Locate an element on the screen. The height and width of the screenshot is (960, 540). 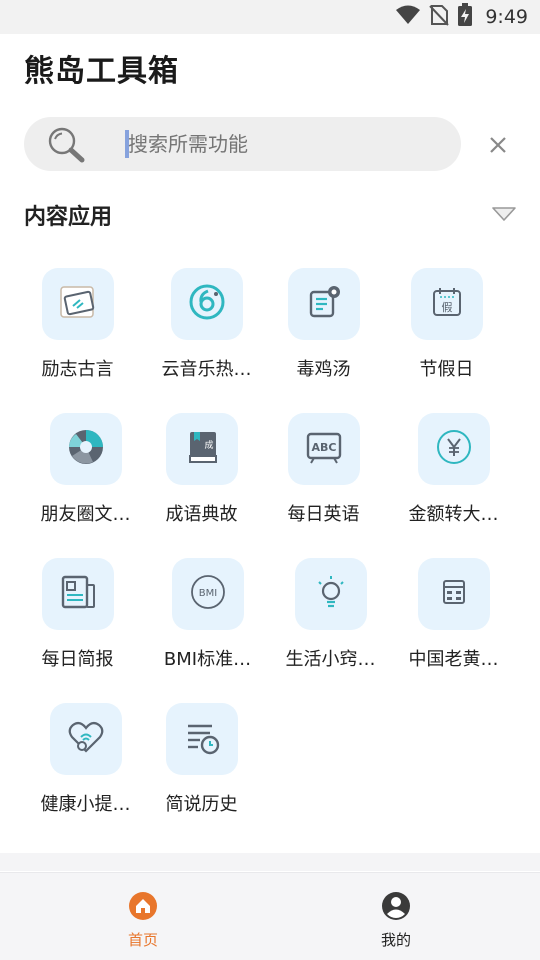
clear-search-icon is located at coordinates (498, 145).